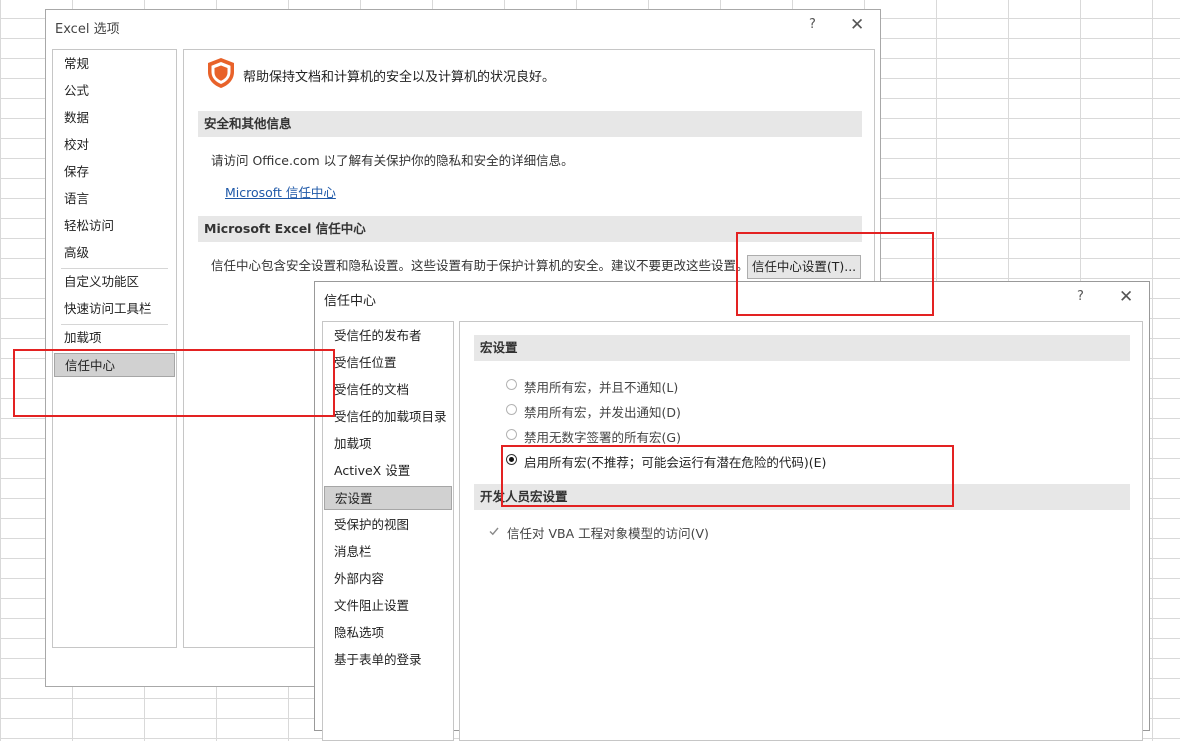 The width and height of the screenshot is (1180, 741). I want to click on trust-center-help-button: ?, so click(1080, 296).